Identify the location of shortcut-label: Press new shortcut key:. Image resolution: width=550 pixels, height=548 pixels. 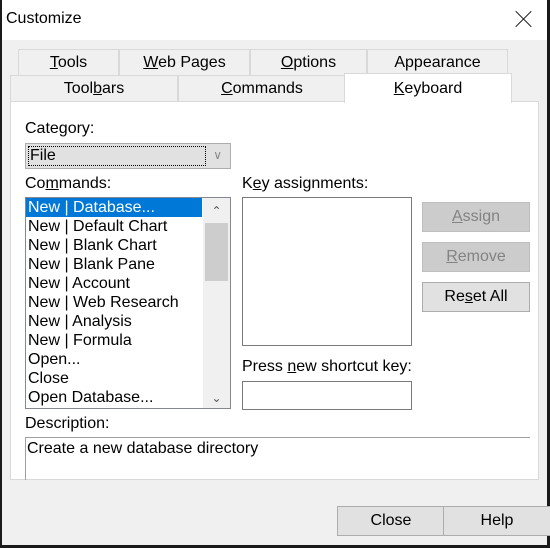
(327, 367).